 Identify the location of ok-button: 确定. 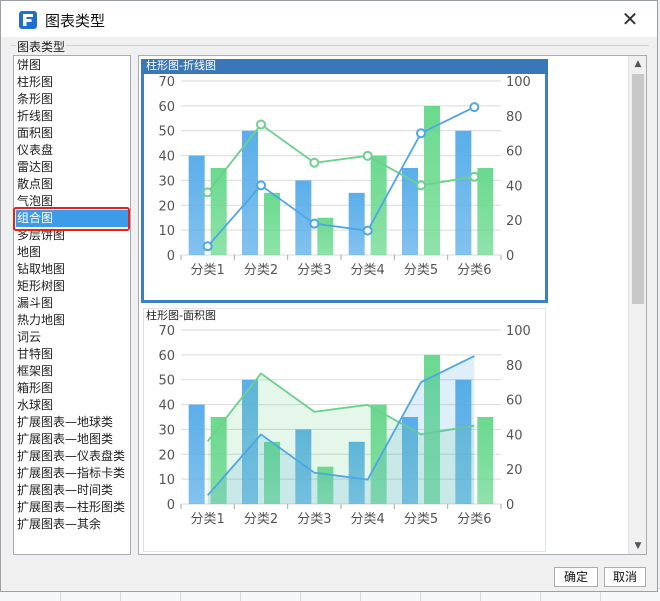
(576, 577).